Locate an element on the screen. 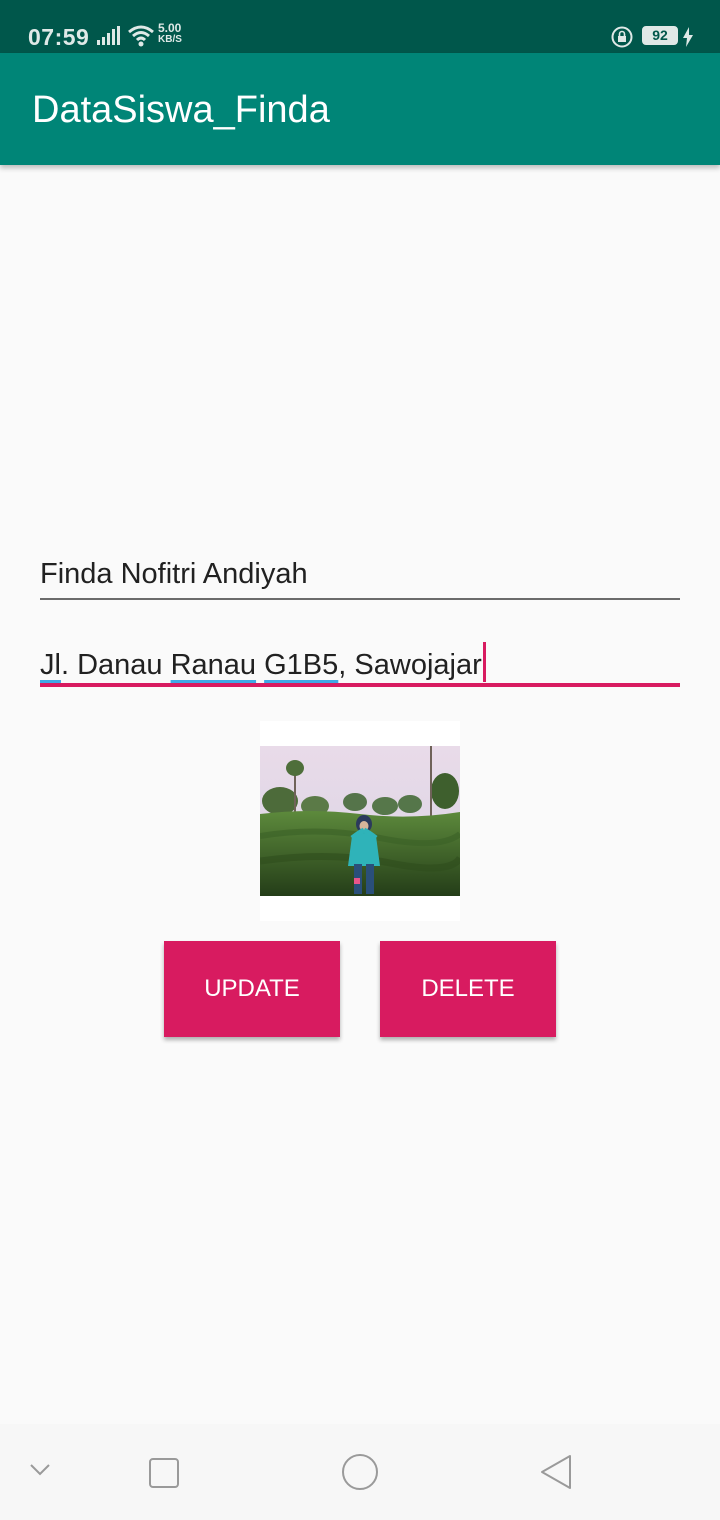 The height and width of the screenshot is (1520, 720). address-text-segment: . Danau is located at coordinates (115, 665).